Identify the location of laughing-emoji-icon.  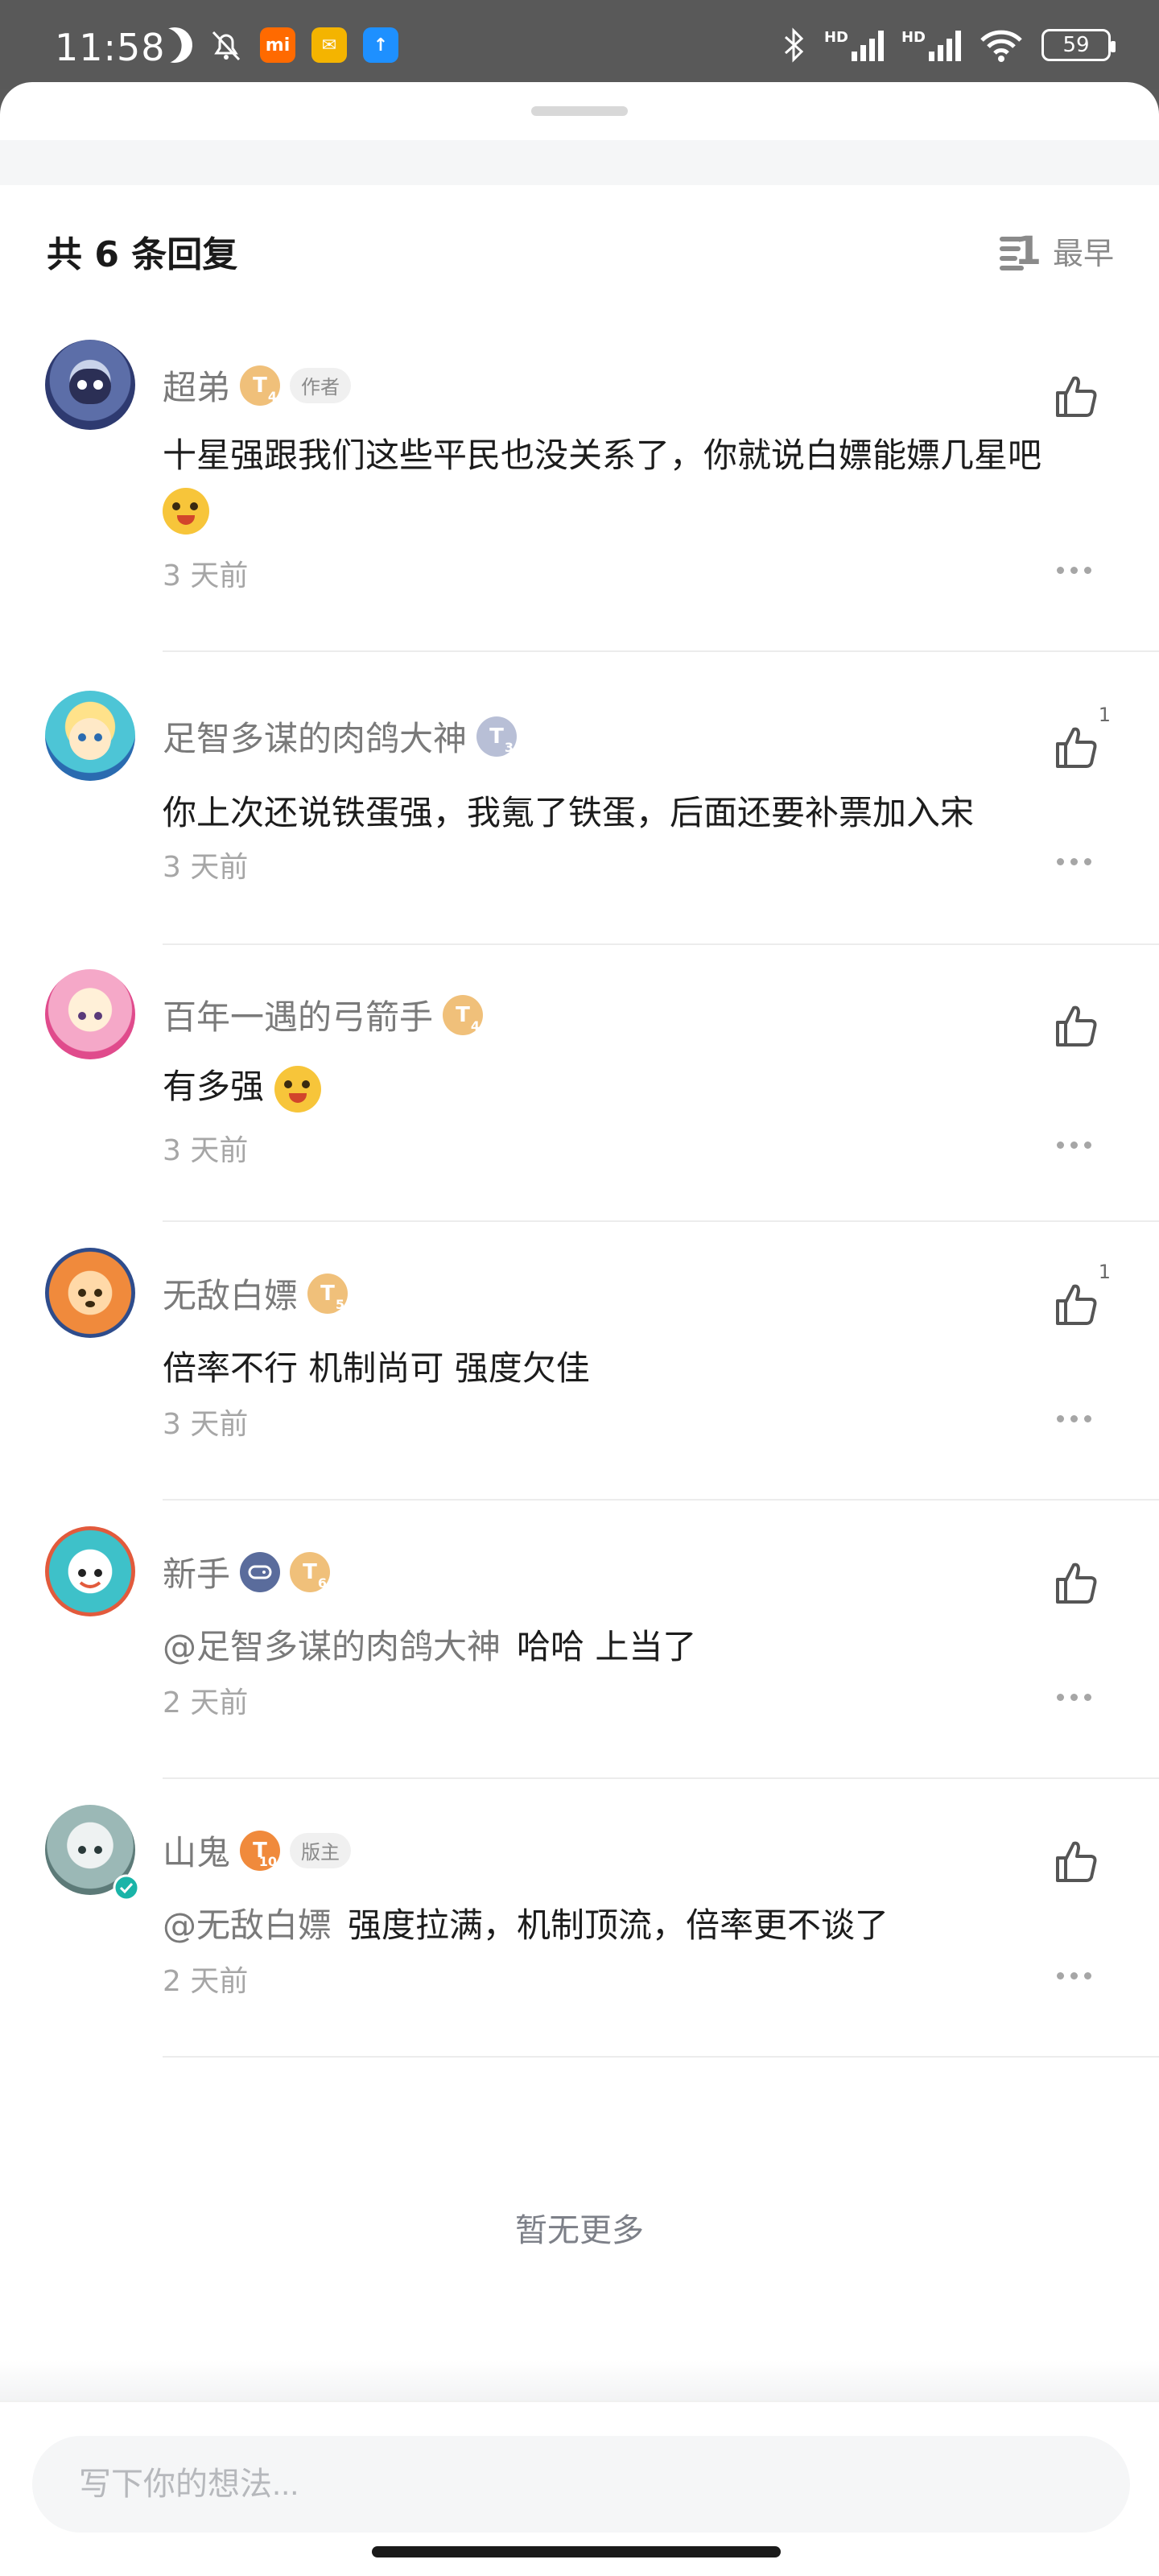
(186, 511).